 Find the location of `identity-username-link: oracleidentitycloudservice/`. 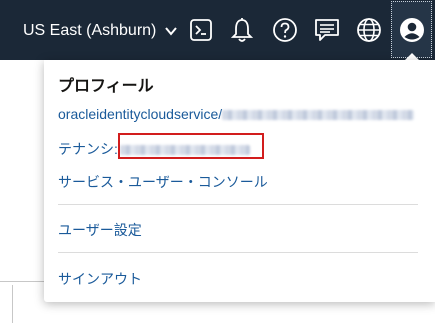

identity-username-link: oracleidentitycloudservice/ is located at coordinates (236, 114).